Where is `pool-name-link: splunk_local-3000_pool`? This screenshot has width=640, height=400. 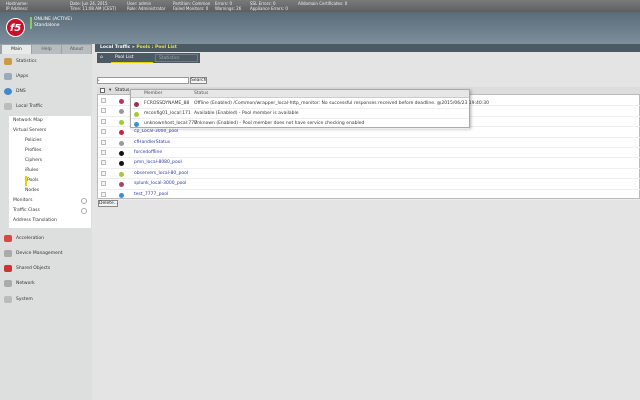
pool-name-link: splunk_local-3000_pool is located at coordinates (160, 184).